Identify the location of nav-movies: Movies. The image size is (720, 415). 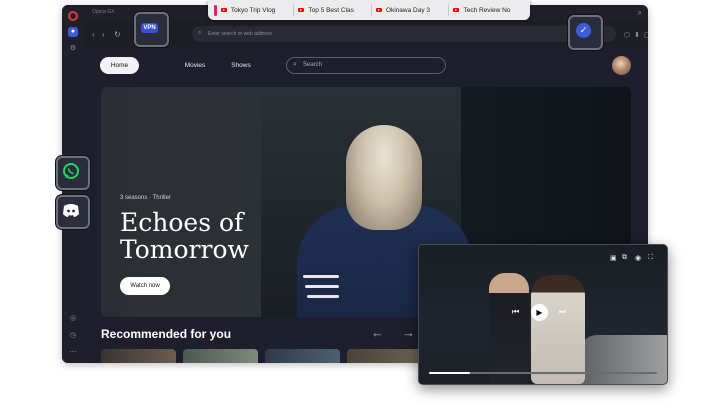
(195, 65).